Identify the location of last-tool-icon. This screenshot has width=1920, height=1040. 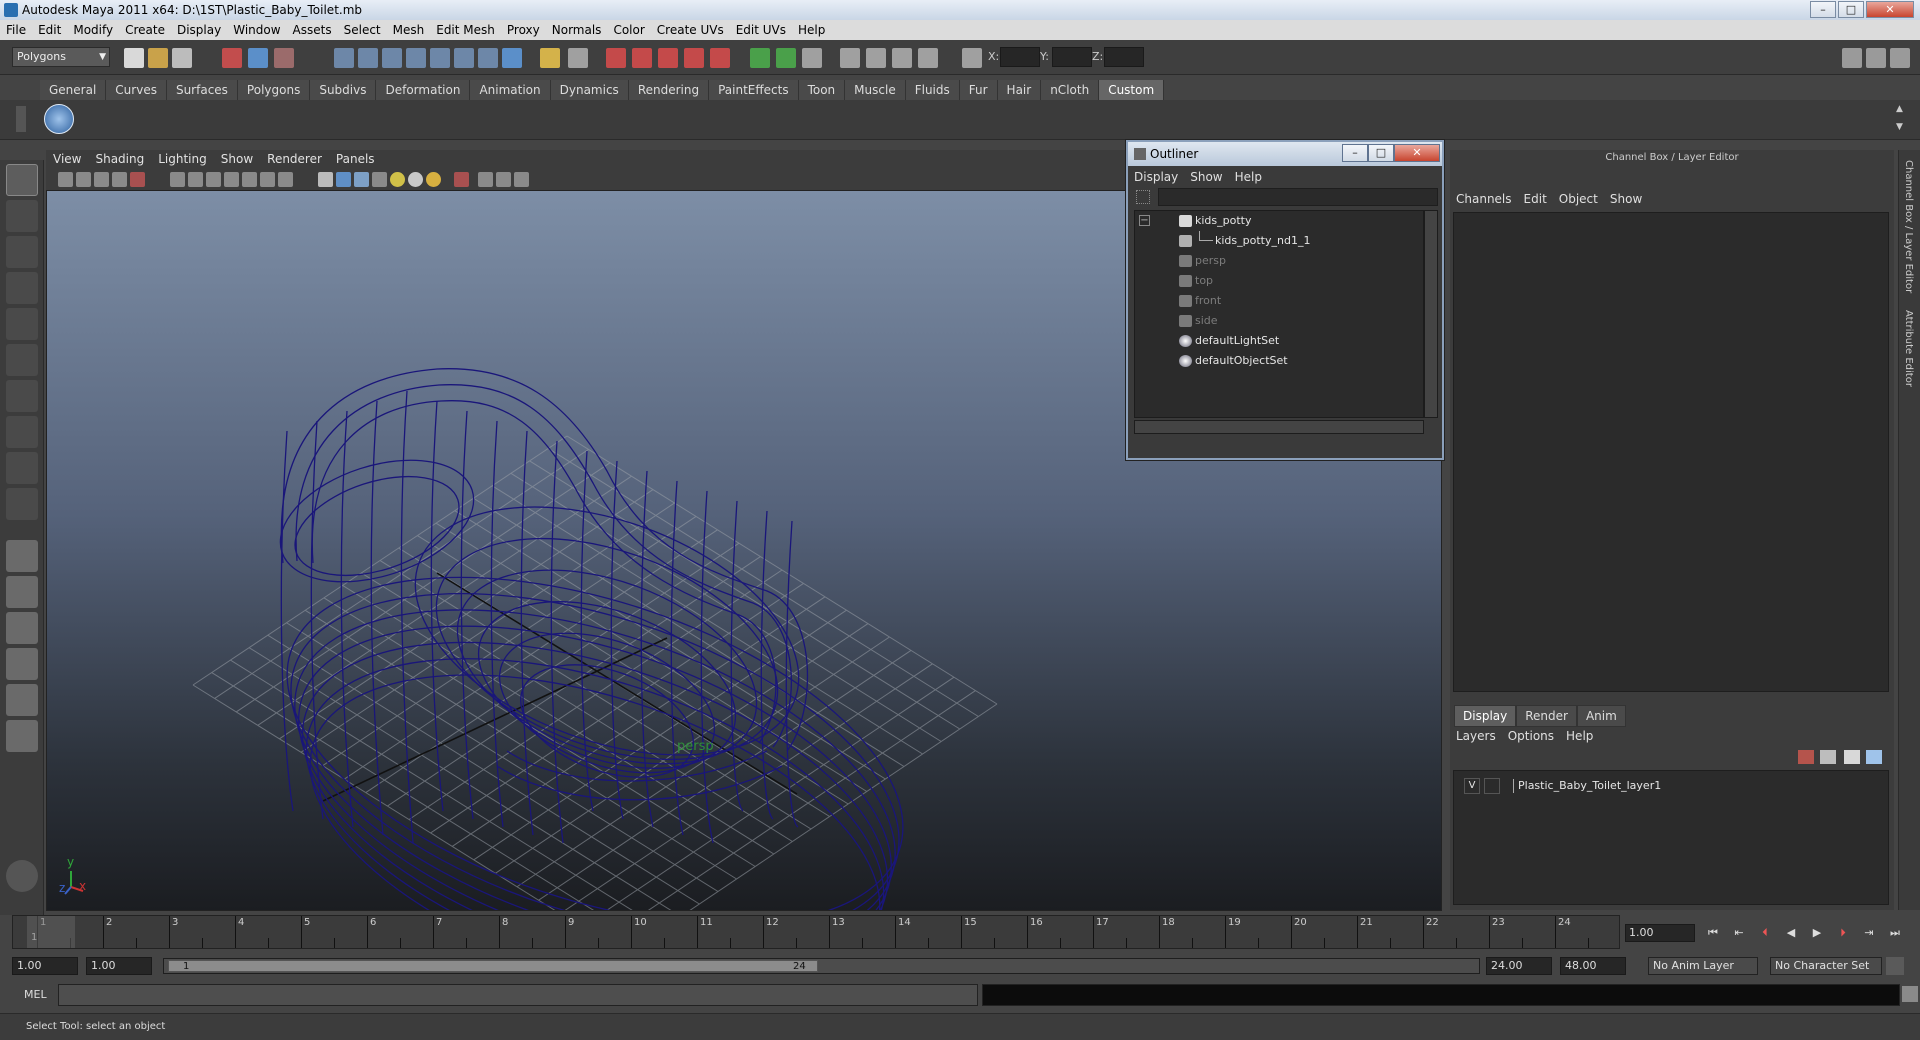
(22, 504).